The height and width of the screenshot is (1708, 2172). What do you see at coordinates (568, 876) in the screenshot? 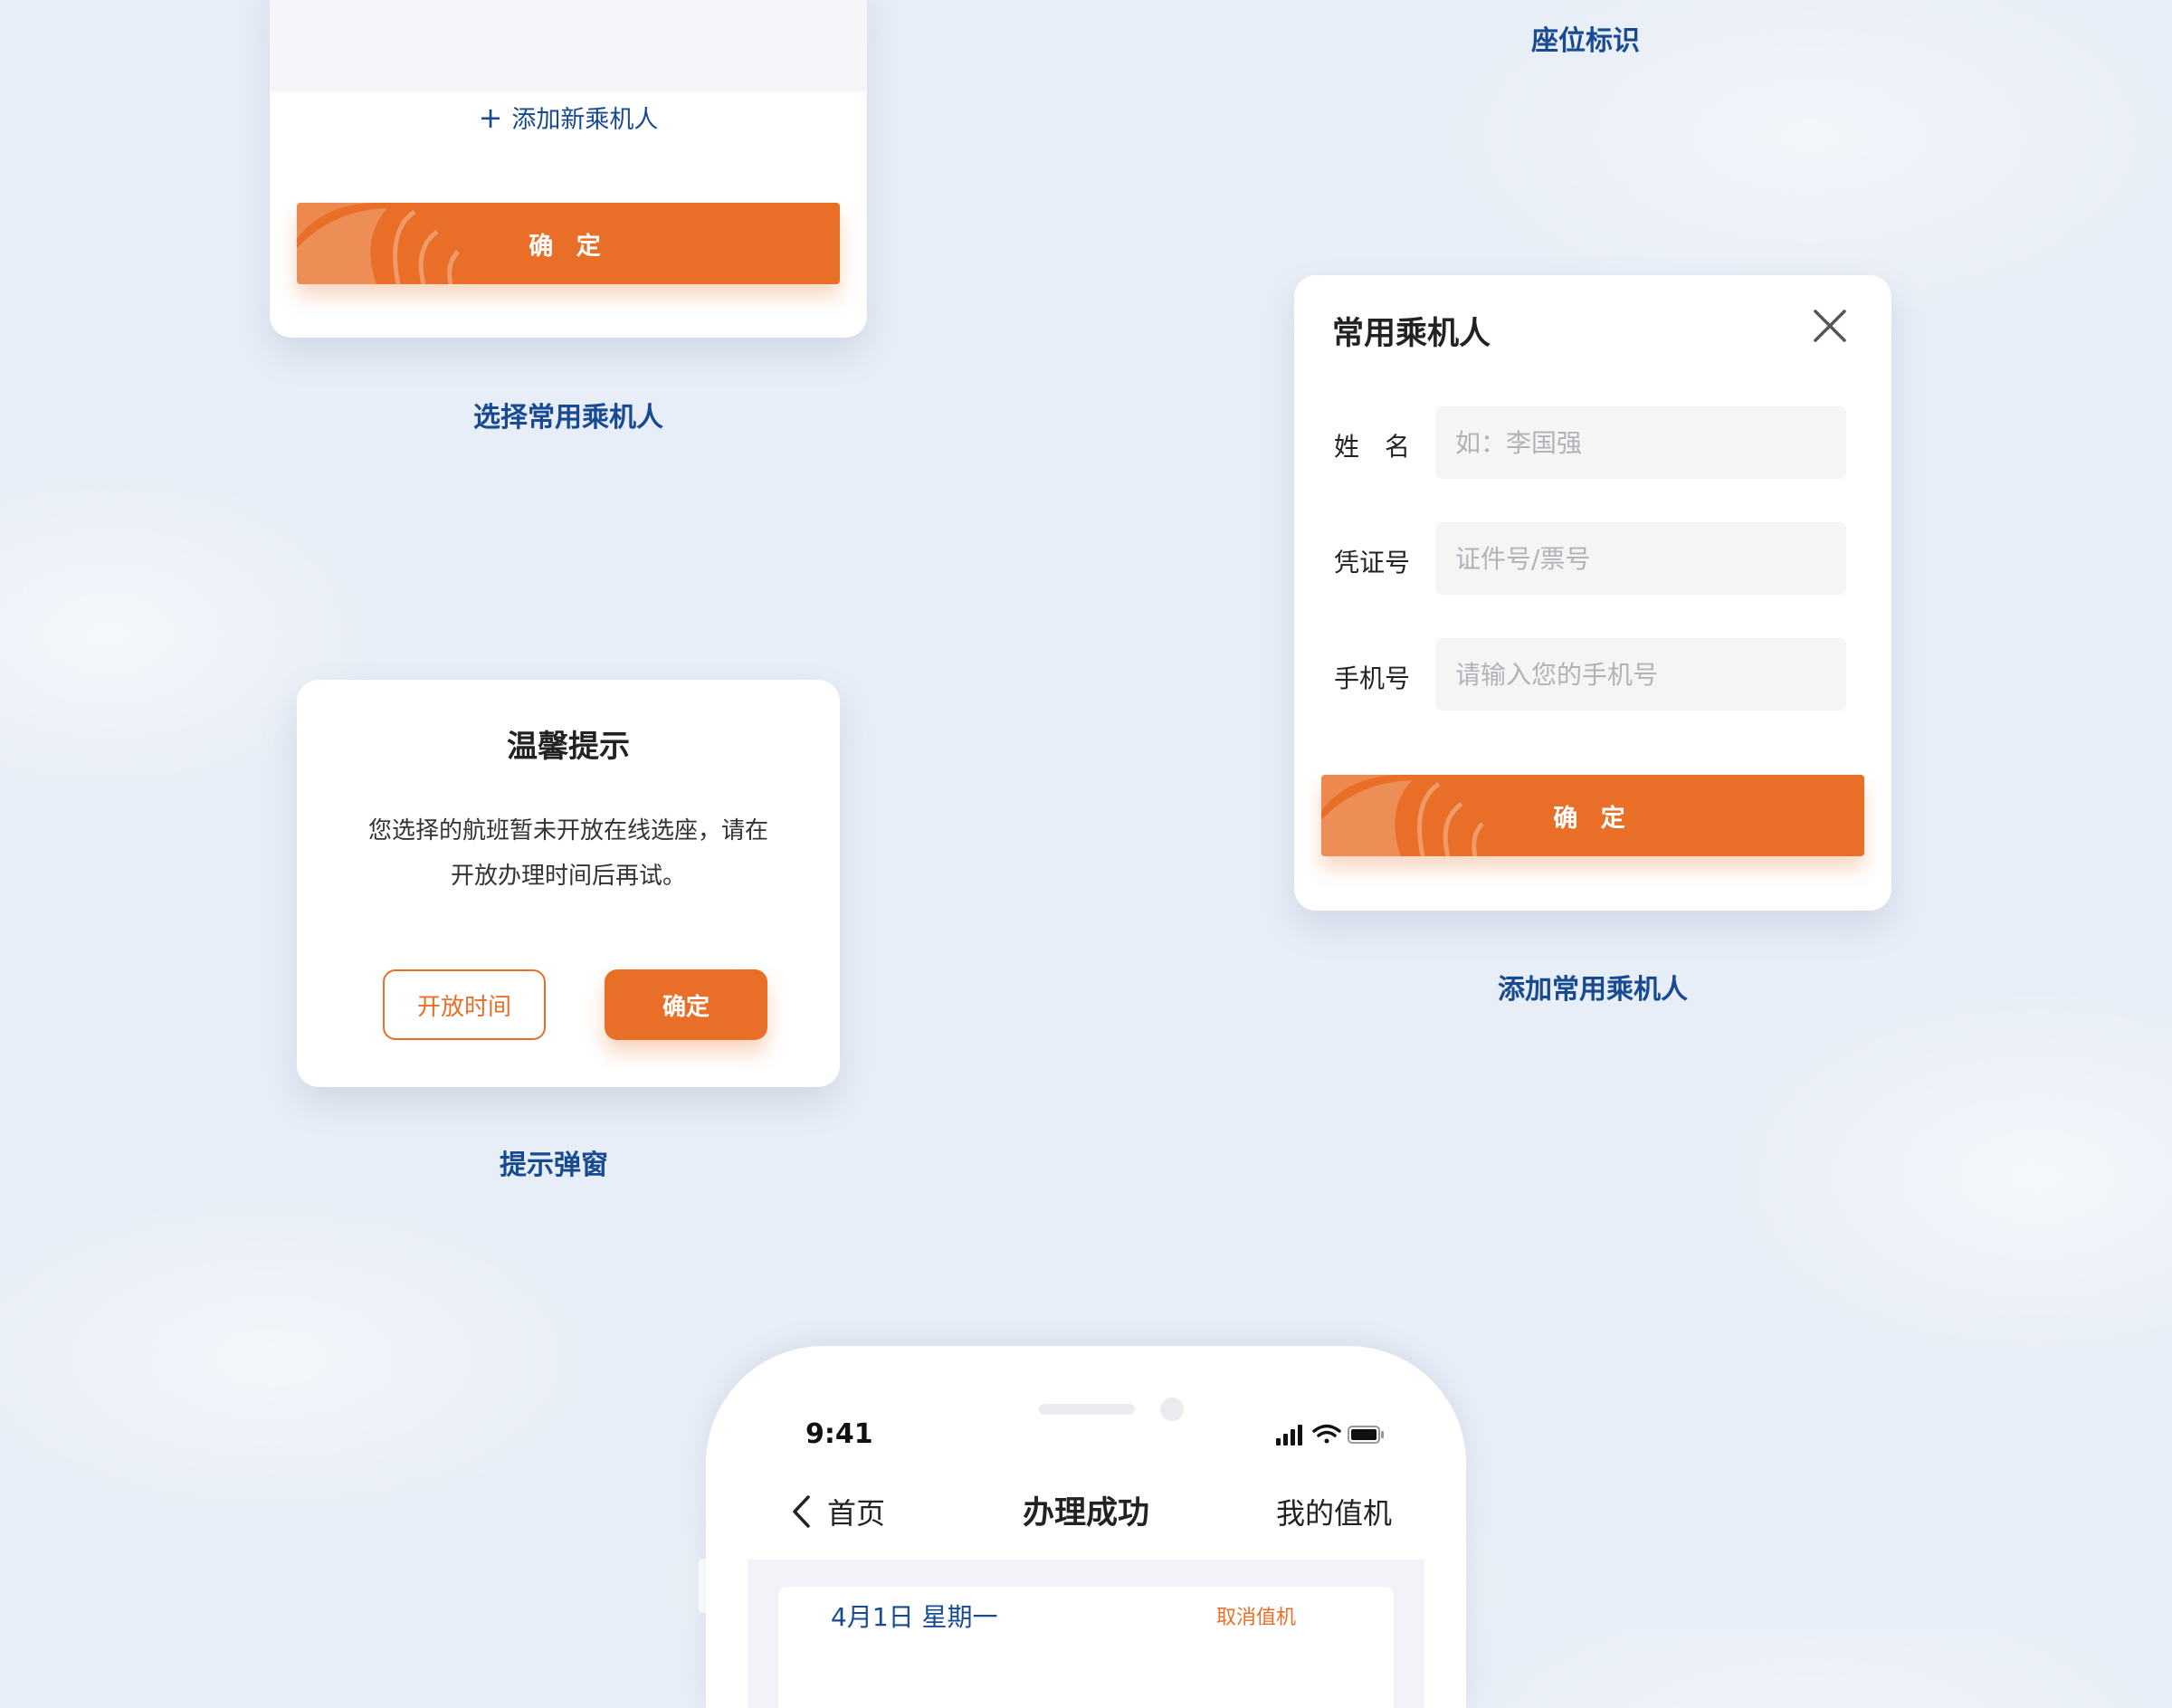
I see `tip-message-line-2: 开放办理时间后再试。` at bounding box center [568, 876].